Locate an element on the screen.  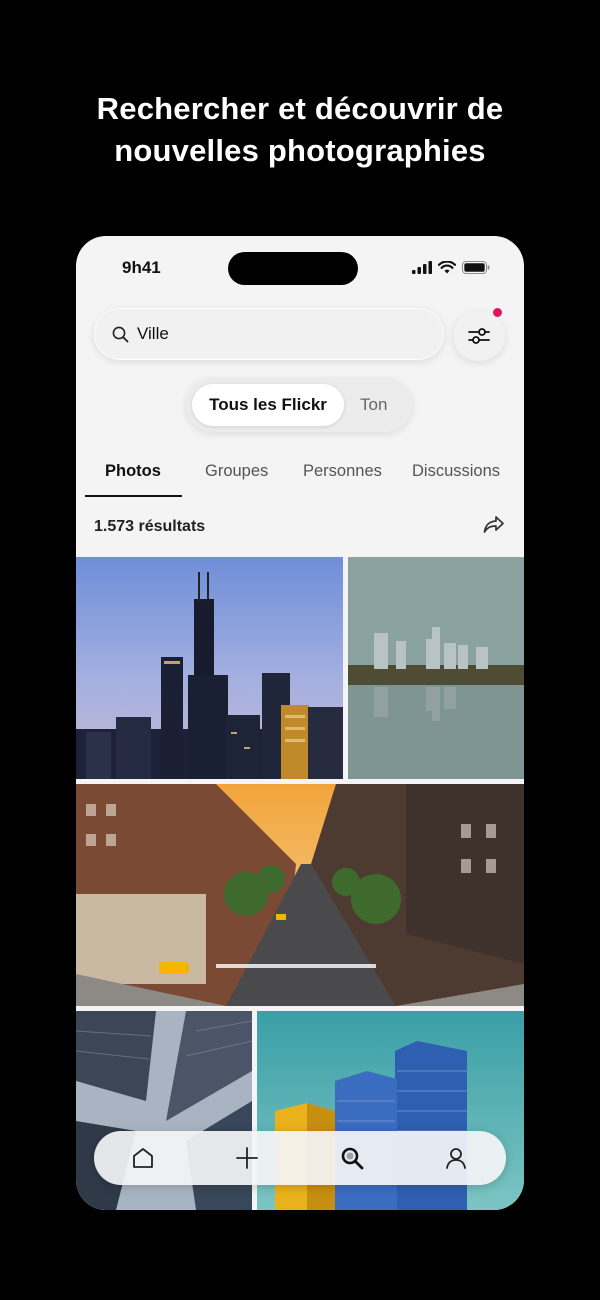
scope-option-yours: Ton is located at coordinates (373, 405).